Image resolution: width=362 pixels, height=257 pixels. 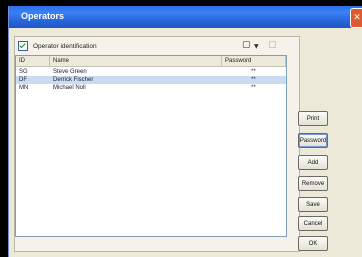 I want to click on password-button: Password, so click(x=313, y=140).